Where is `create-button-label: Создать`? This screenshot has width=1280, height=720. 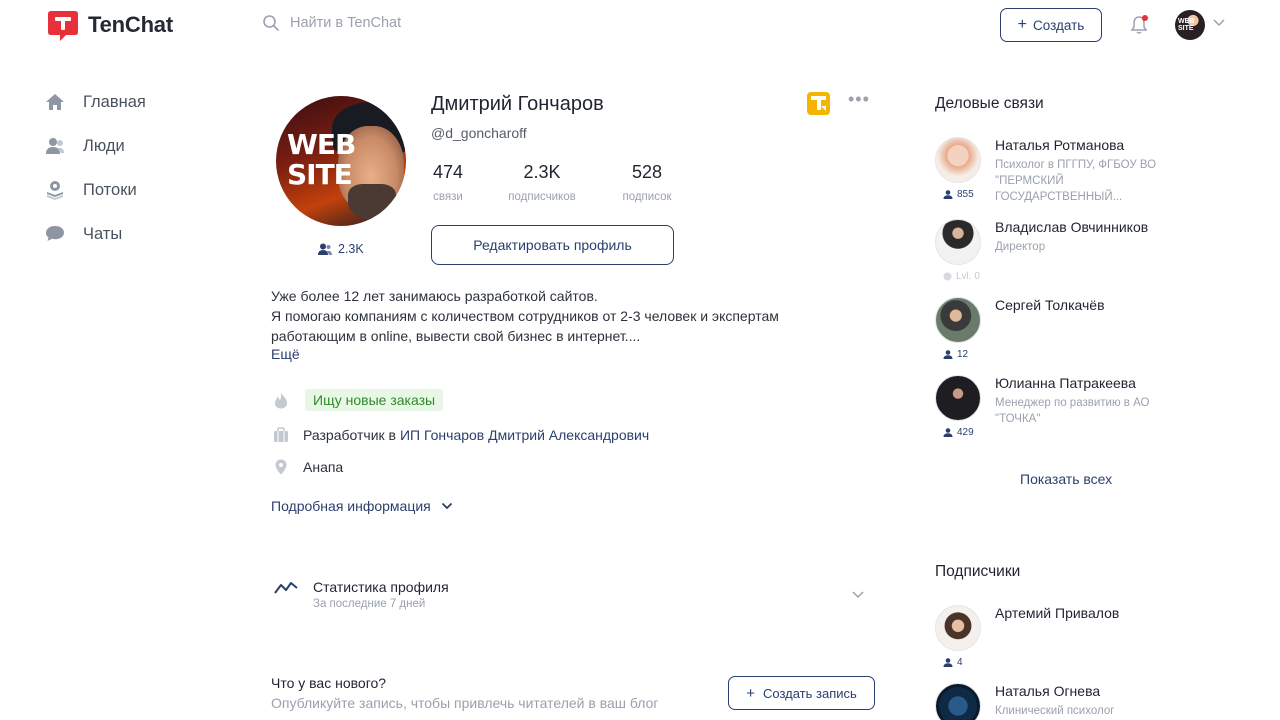 create-button-label: Создать is located at coordinates (1059, 25).